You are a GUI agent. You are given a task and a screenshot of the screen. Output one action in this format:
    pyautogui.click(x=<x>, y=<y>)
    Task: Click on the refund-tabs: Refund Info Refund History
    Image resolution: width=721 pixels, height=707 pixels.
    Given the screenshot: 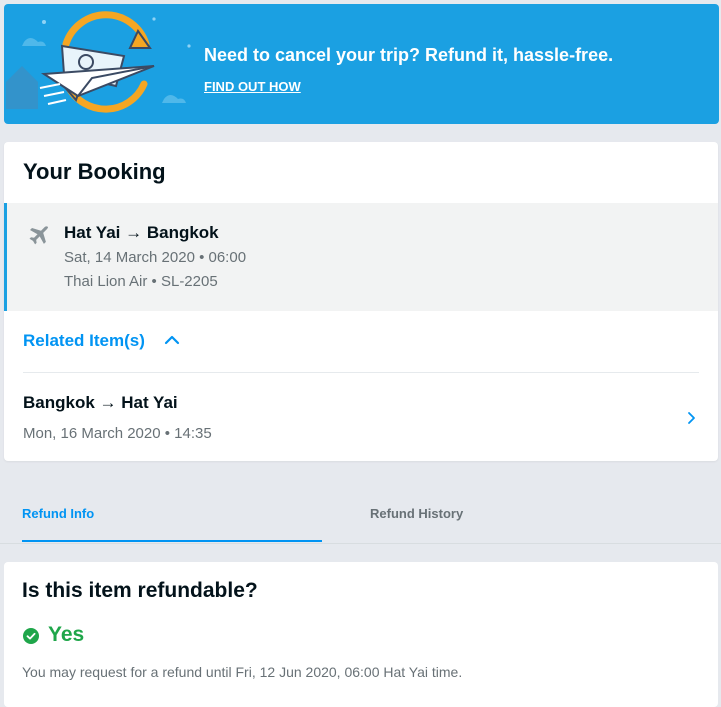 What is the action you would take?
    pyautogui.click(x=360, y=517)
    